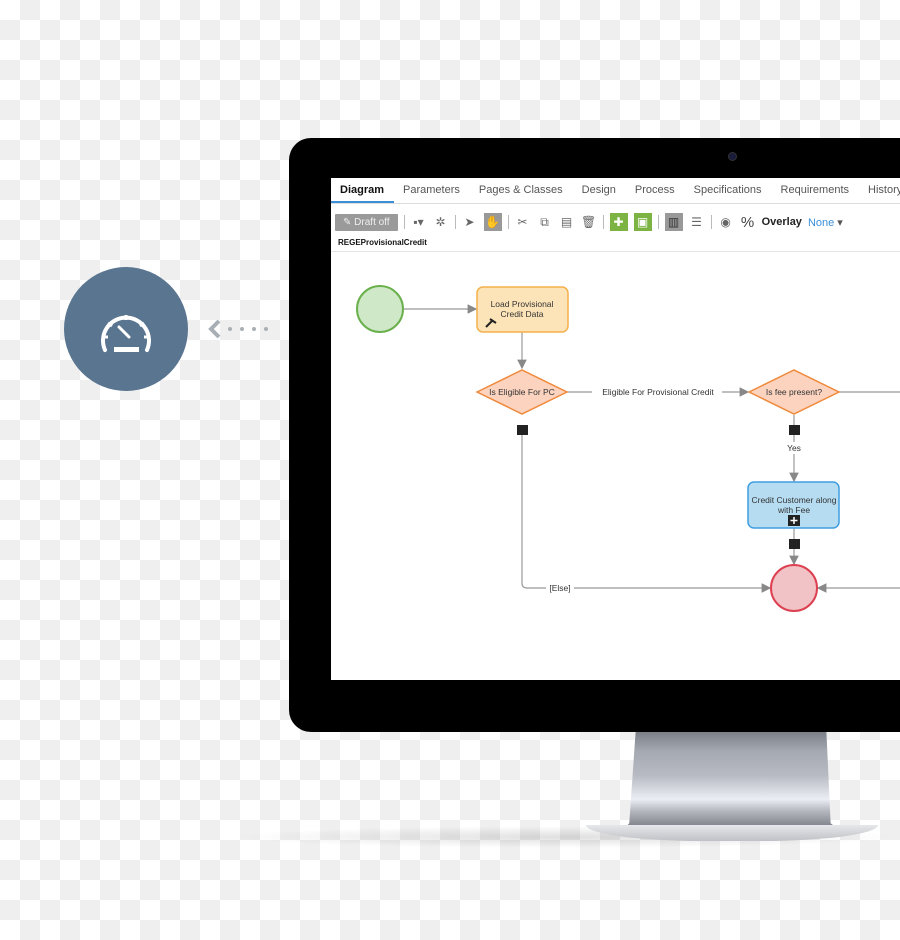  What do you see at coordinates (522, 392) in the screenshot?
I see `decision-label: Is Eligible For PC` at bounding box center [522, 392].